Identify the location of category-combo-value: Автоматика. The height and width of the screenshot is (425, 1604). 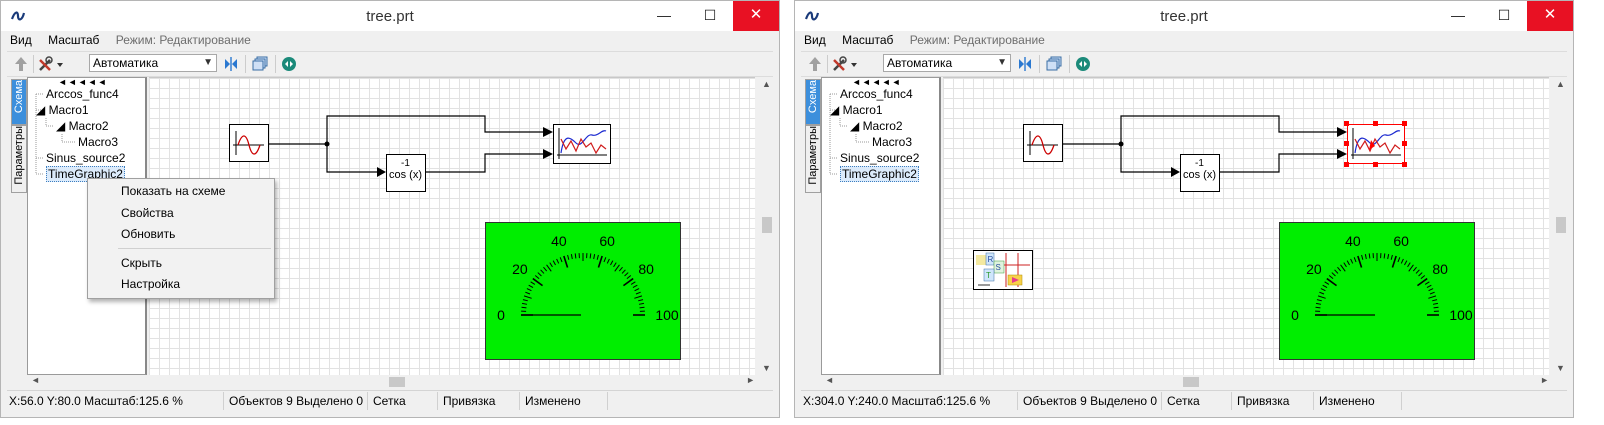
(126, 63).